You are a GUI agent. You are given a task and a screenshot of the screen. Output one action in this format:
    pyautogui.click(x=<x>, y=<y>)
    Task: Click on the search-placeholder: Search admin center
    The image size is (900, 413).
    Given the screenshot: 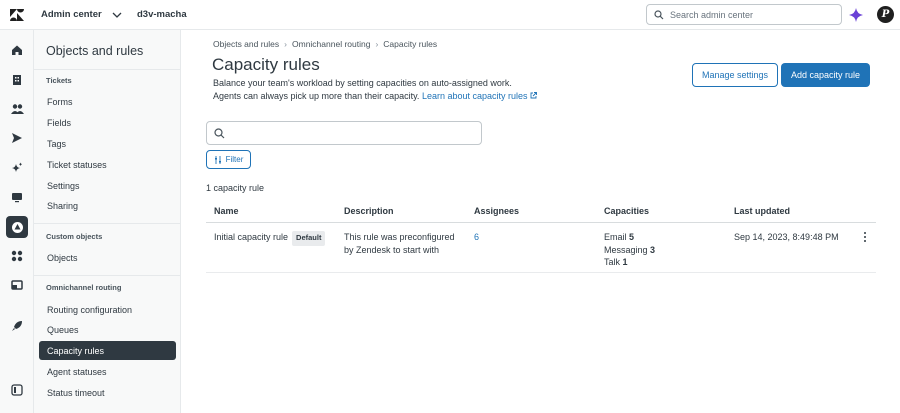 What is the action you would take?
    pyautogui.click(x=712, y=14)
    